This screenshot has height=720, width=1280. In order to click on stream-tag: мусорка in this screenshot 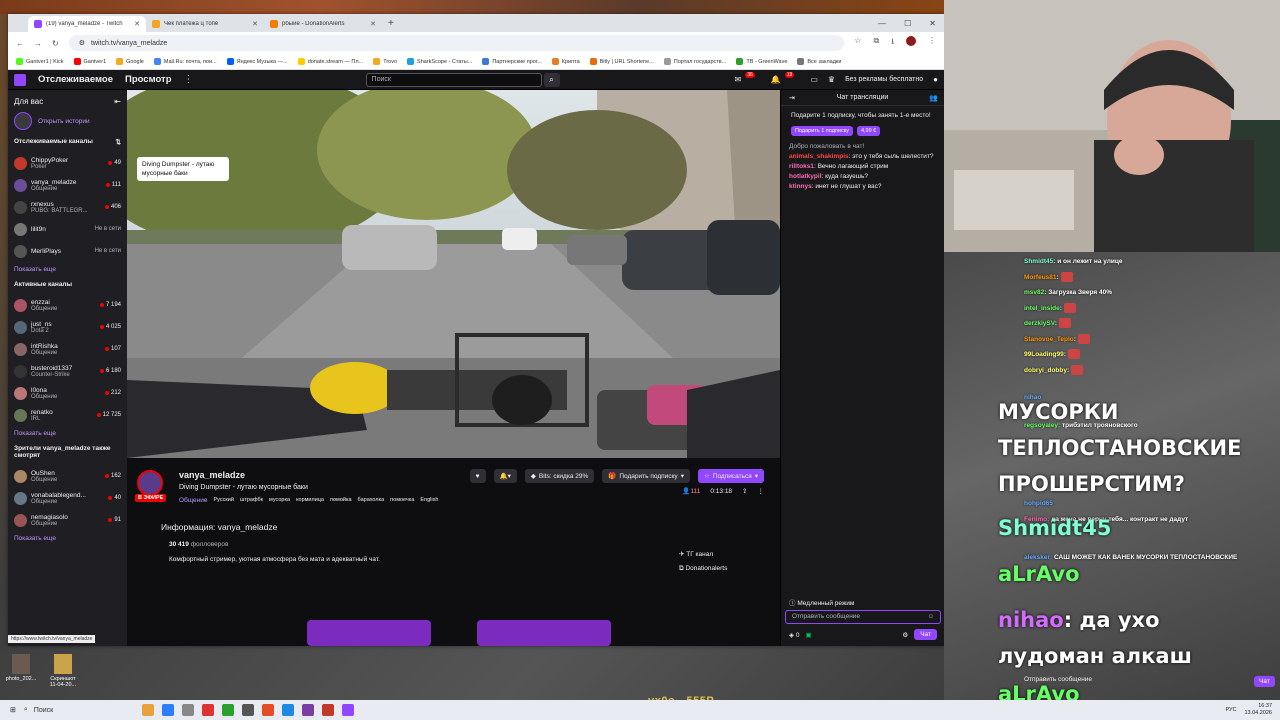, I will do `click(279, 500)`.